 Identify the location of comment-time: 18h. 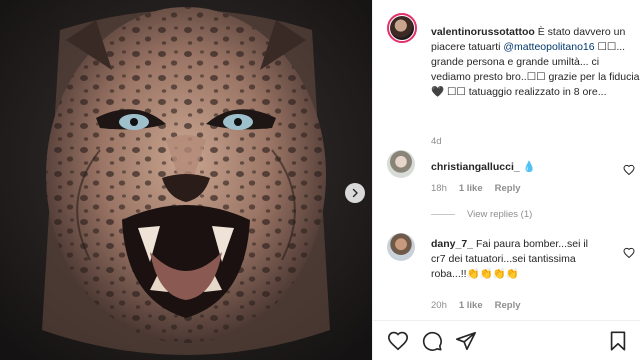
(439, 188).